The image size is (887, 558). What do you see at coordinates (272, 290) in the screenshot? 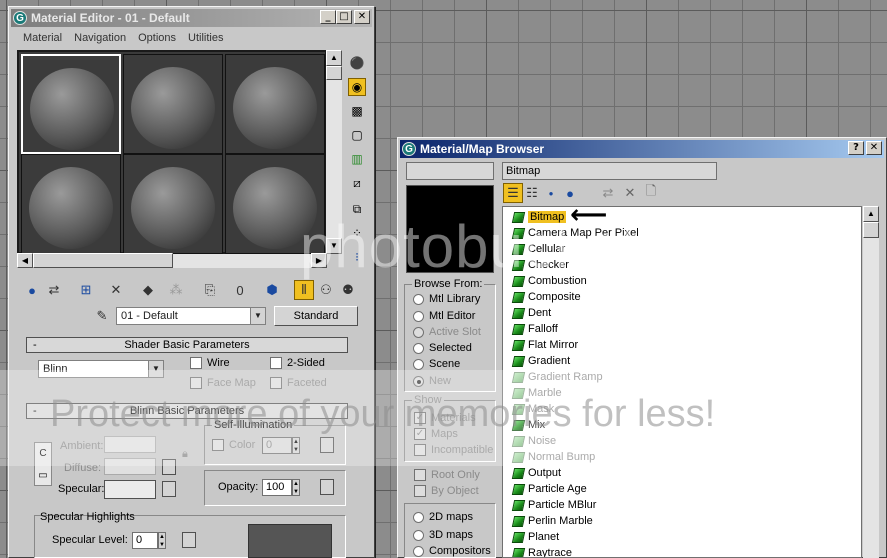
I see `show-map-in-viewport-icon: ⬢` at bounding box center [272, 290].